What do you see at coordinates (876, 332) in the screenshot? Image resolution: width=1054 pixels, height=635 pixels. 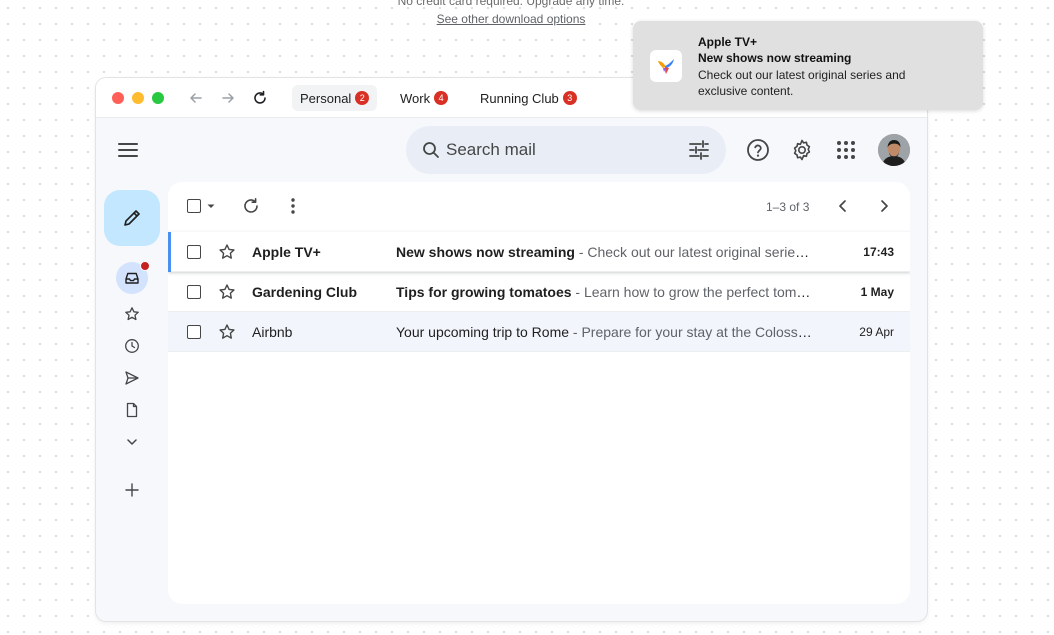 I see `email-time: 29 Apr` at bounding box center [876, 332].